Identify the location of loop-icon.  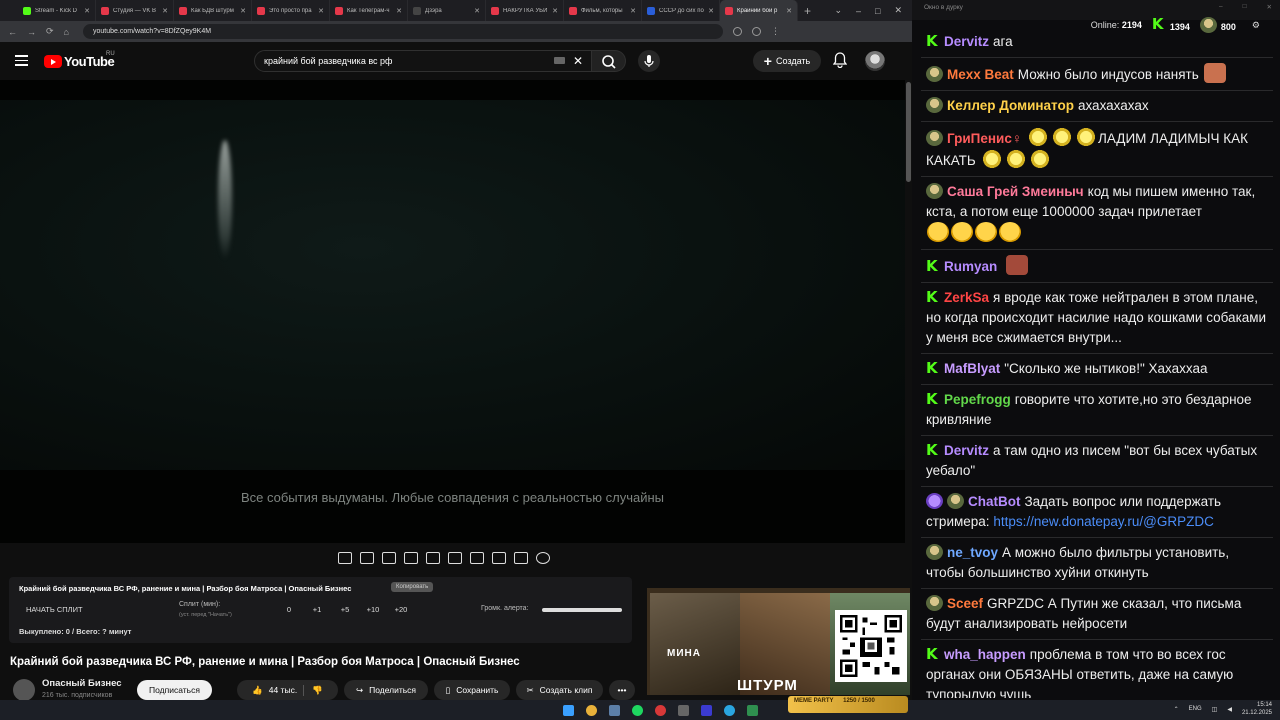
(345, 558).